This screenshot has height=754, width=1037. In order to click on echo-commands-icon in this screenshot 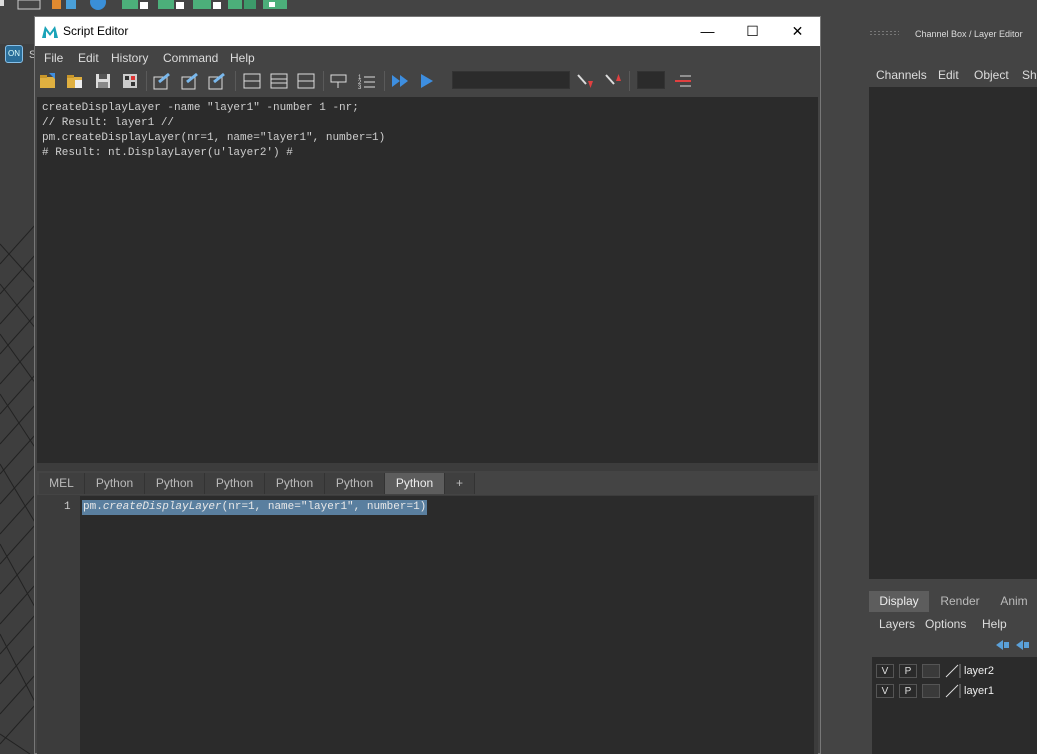, I will do `click(339, 81)`.